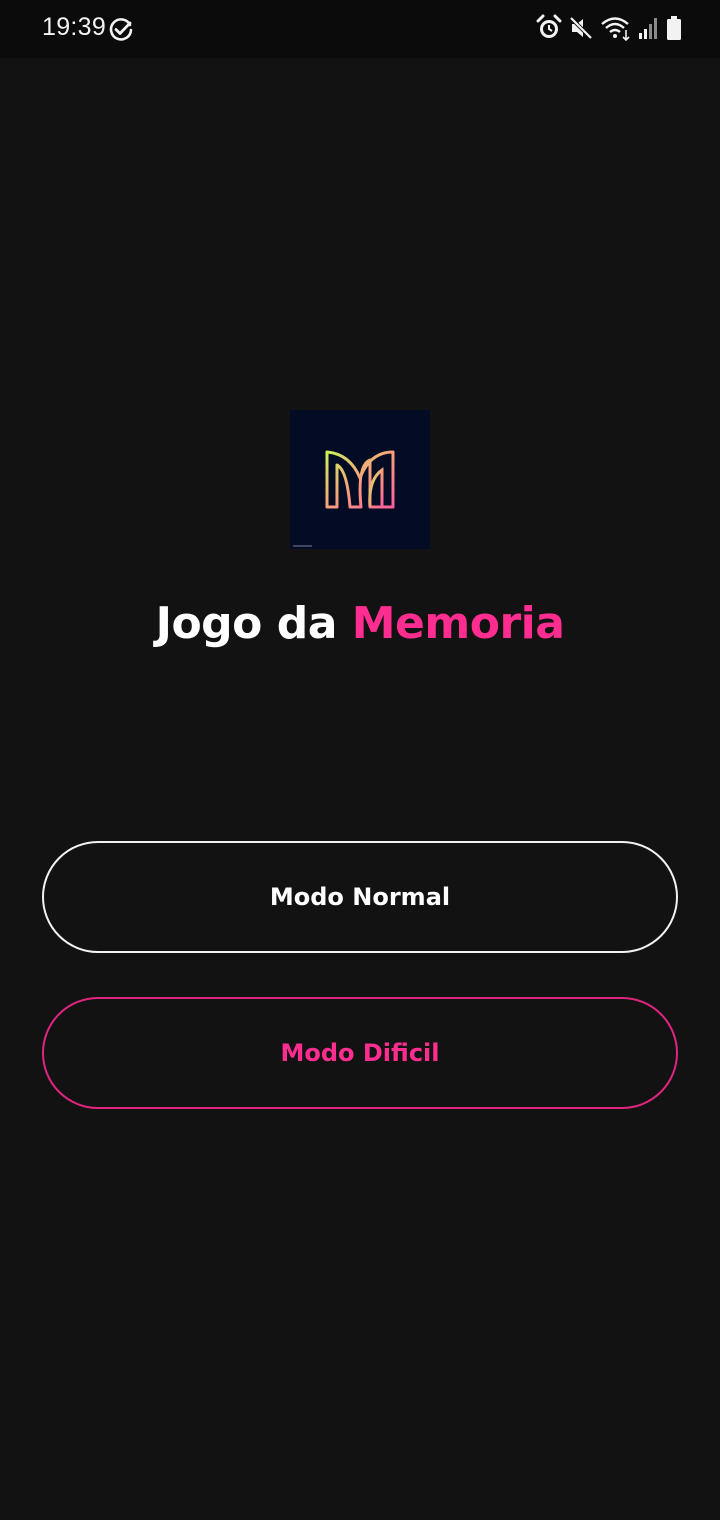 This screenshot has width=720, height=1520. I want to click on status-time: 19:39, so click(74, 27).